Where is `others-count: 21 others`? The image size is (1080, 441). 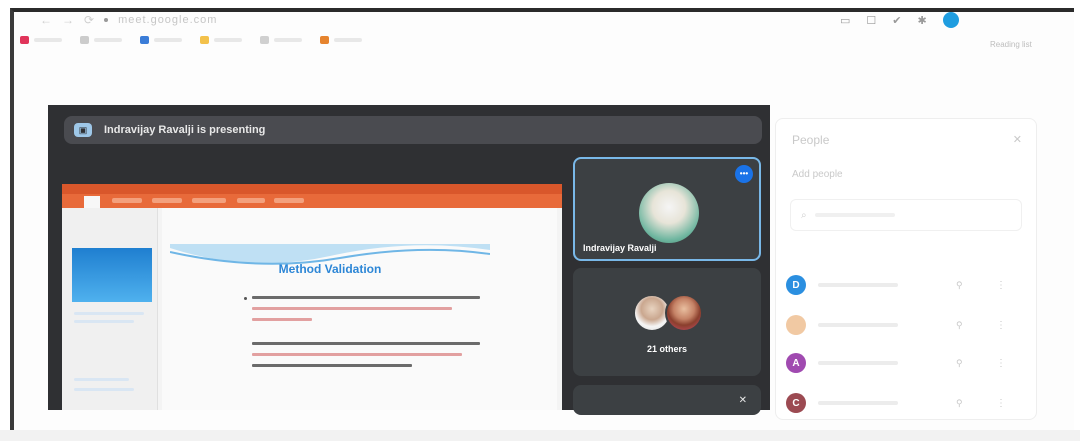 others-count: 21 others is located at coordinates (667, 349).